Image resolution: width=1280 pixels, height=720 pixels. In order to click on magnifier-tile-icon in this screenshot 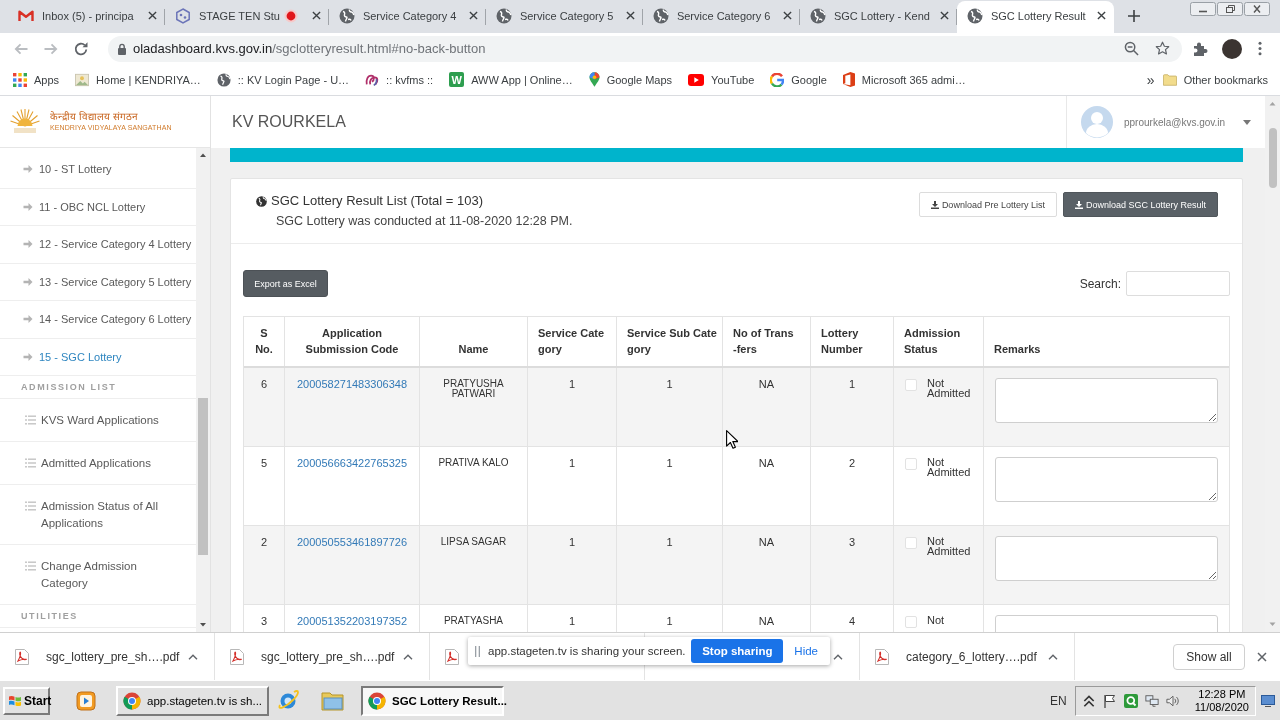, I will do `click(1130, 700)`.